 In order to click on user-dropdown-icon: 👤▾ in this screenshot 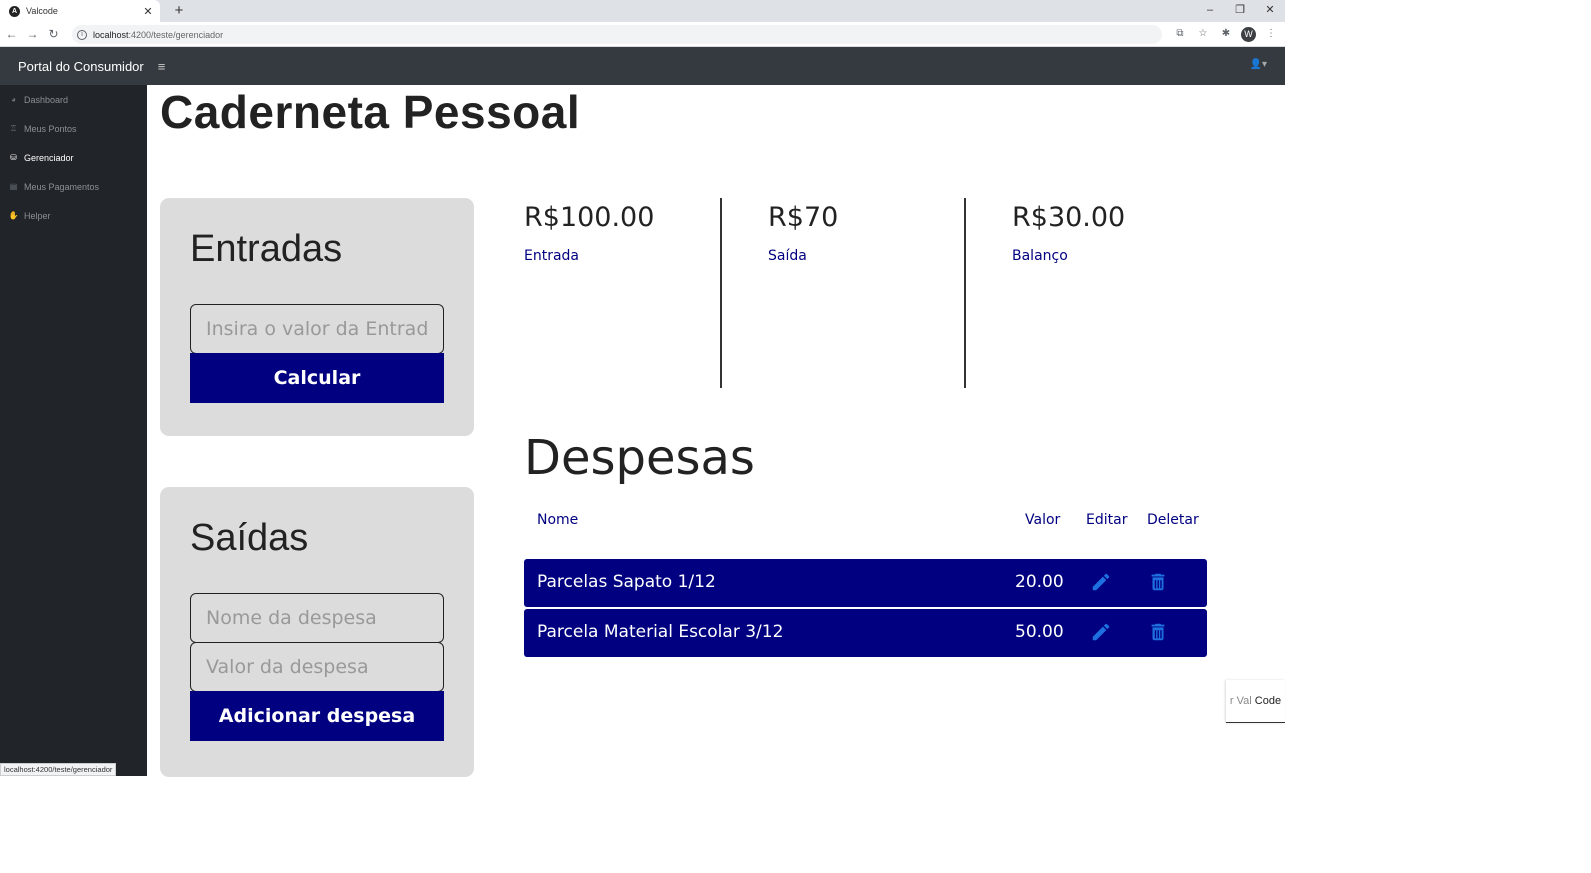, I will do `click(1258, 64)`.